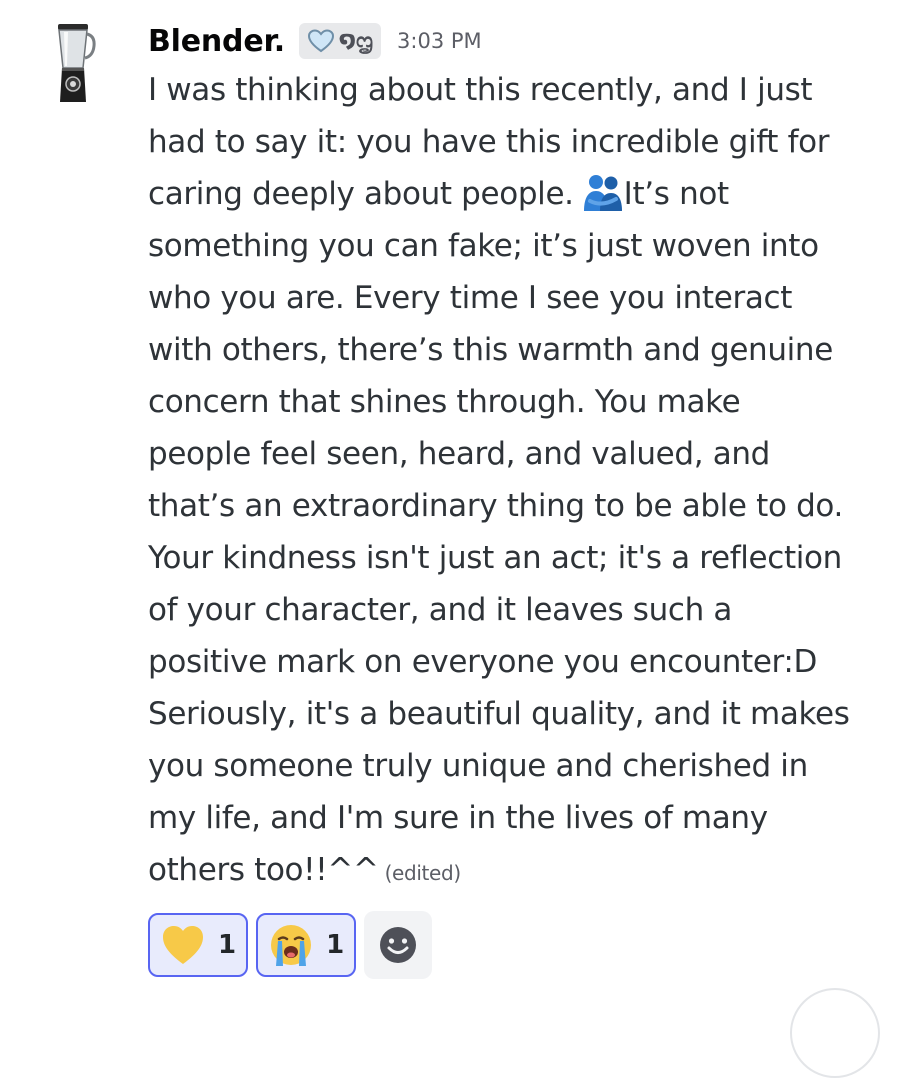 This screenshot has height=1078, width=900. What do you see at coordinates (77, 63) in the screenshot?
I see `blender-avatar-icon` at bounding box center [77, 63].